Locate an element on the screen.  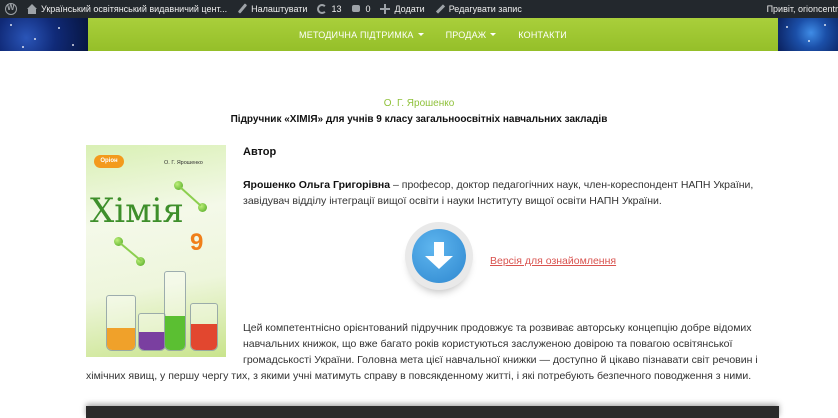
customize-link: Налаштувати is located at coordinates (272, 9).